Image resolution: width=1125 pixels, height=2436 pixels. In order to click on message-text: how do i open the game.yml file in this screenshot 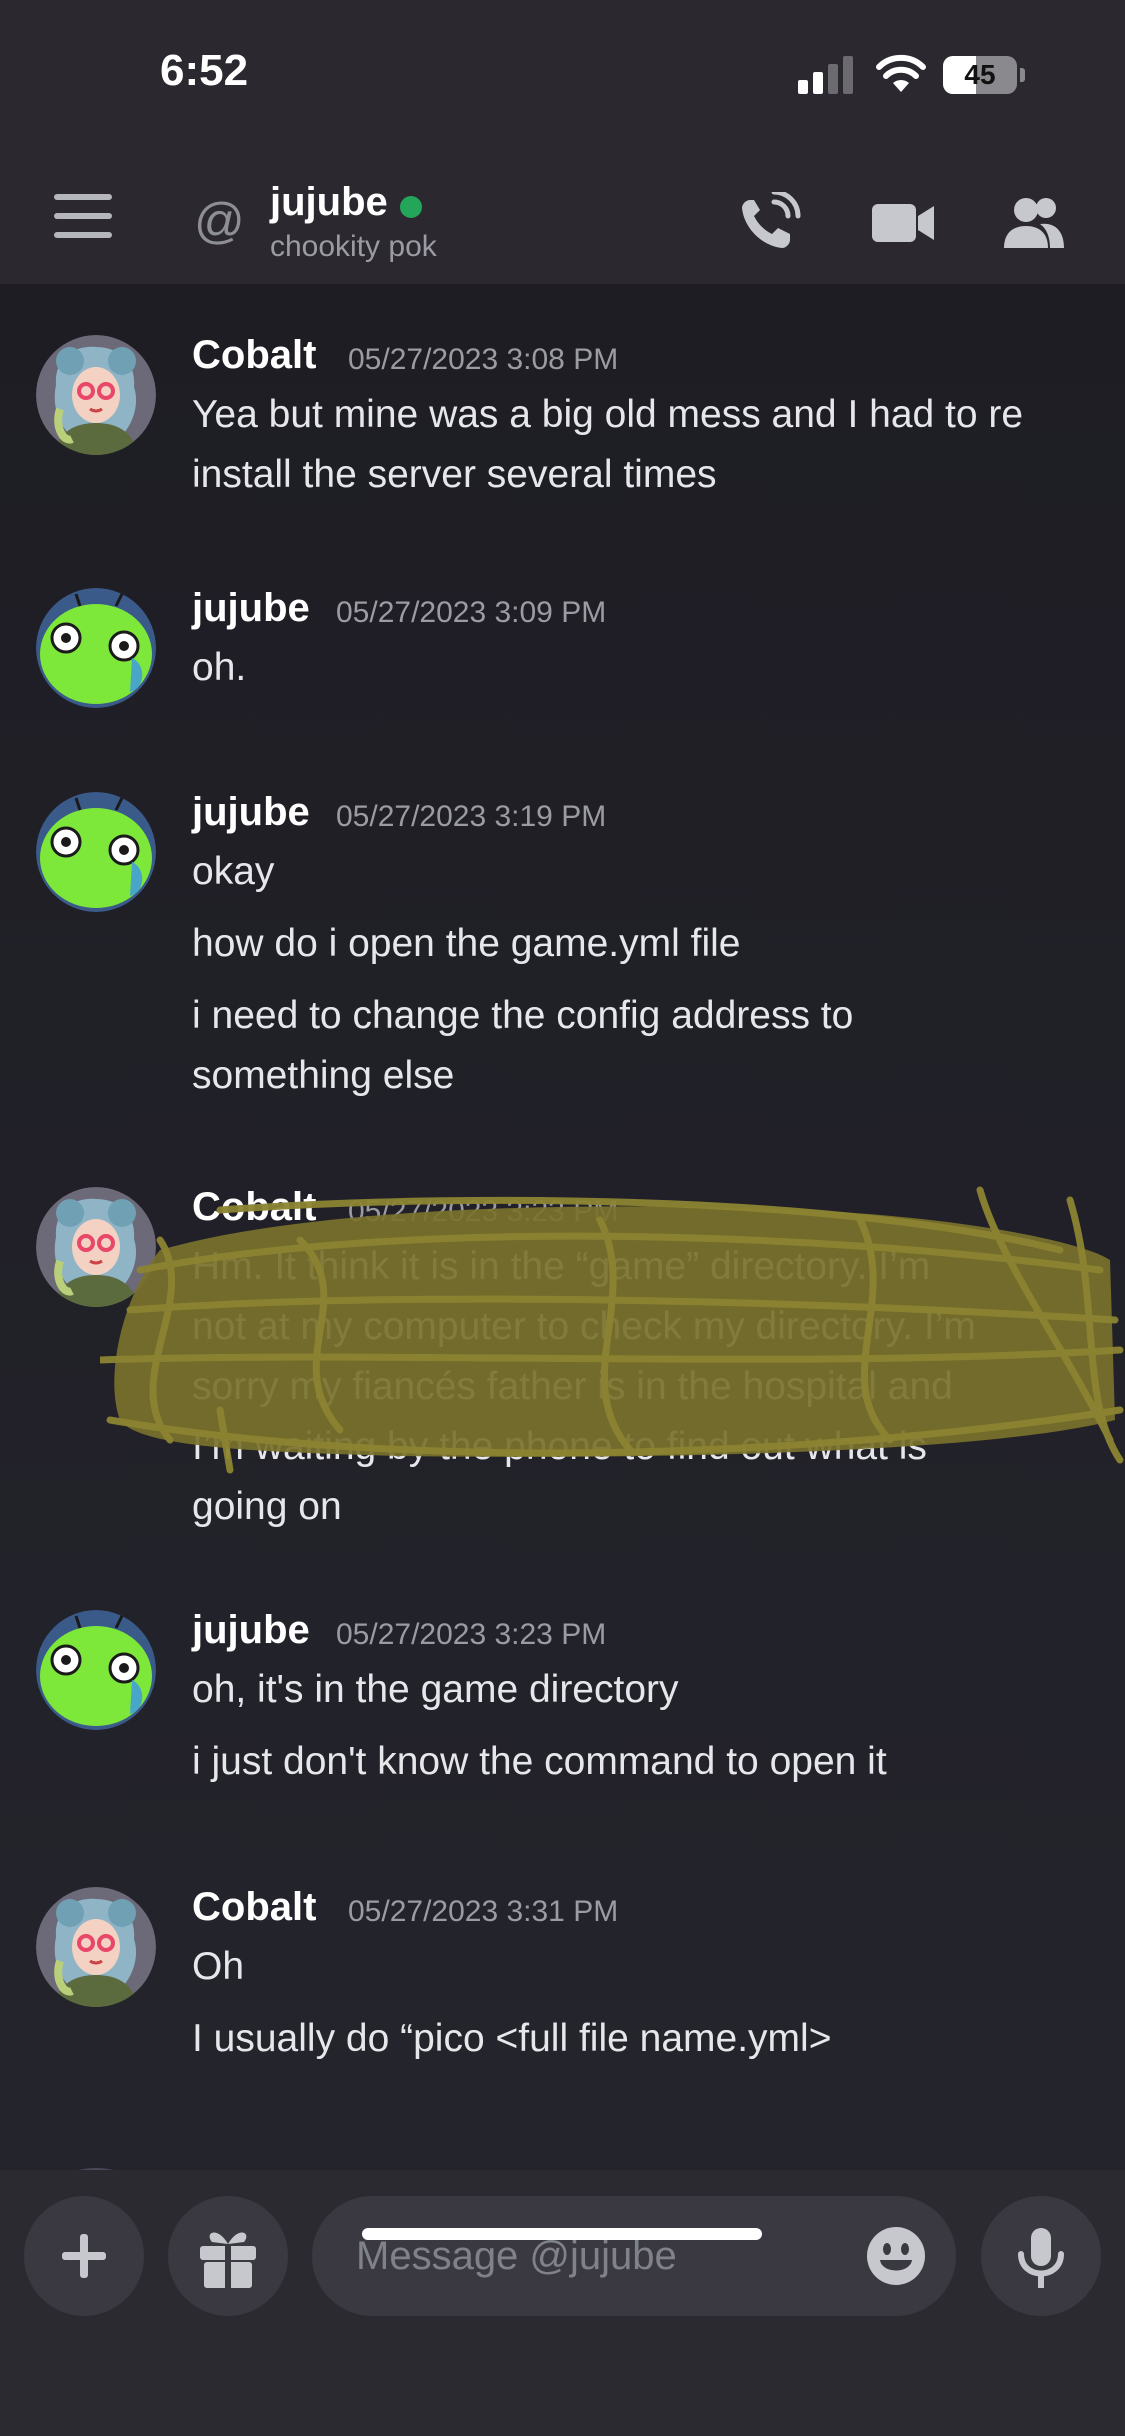, I will do `click(642, 944)`.